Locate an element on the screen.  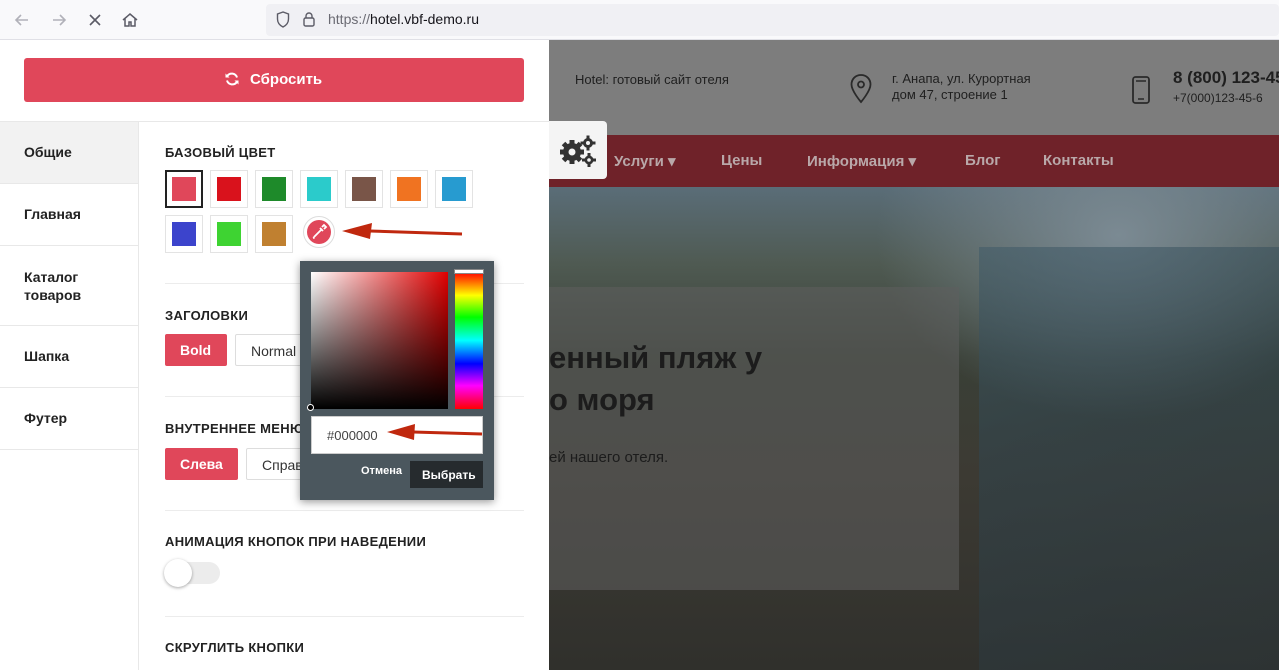
toggle-knob is located at coordinates (178, 573).